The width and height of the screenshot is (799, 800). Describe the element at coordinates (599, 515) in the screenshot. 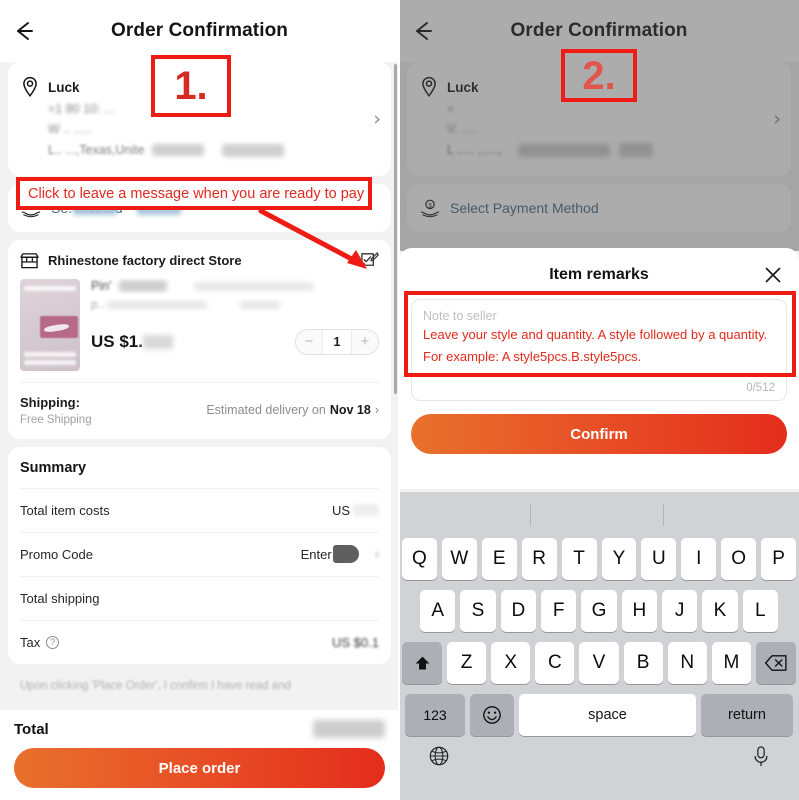

I see `keyboard-suggestion-bar` at that location.